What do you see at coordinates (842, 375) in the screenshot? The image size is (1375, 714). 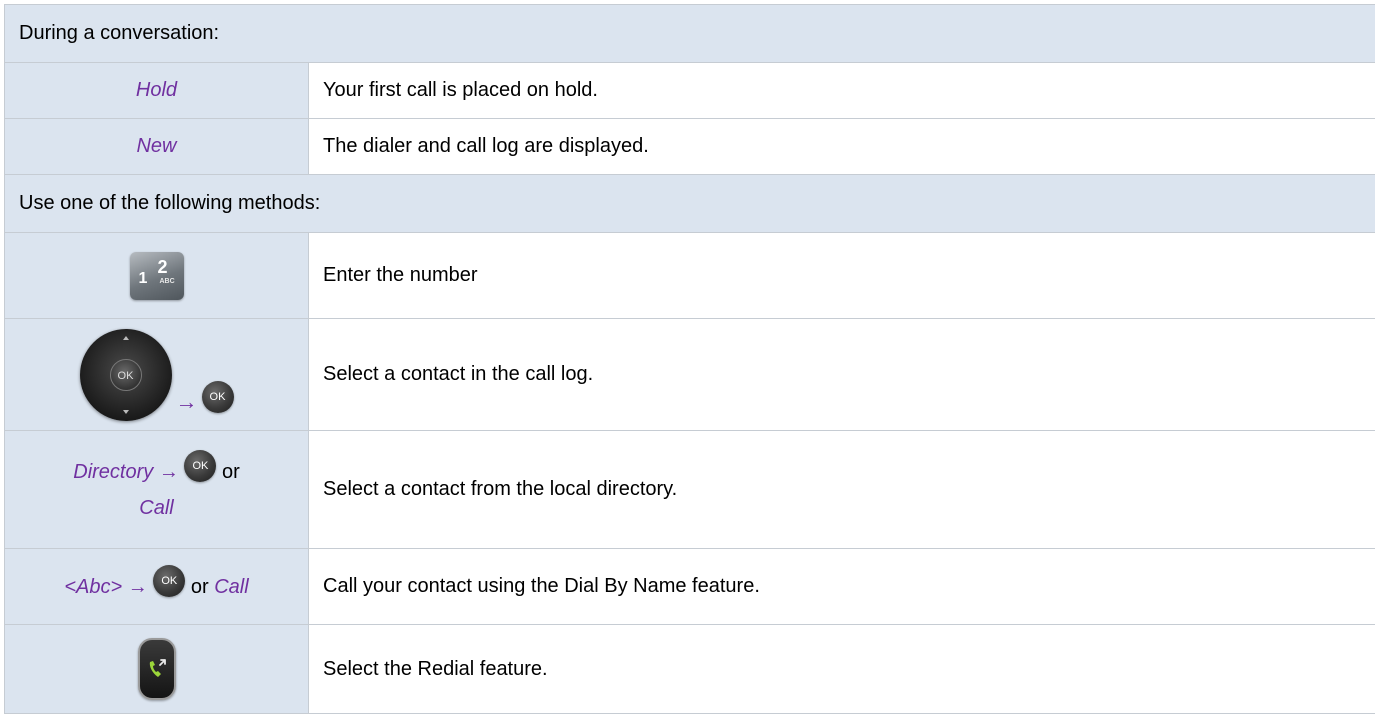 I see `navigator-description: Select a contact in the call log.` at bounding box center [842, 375].